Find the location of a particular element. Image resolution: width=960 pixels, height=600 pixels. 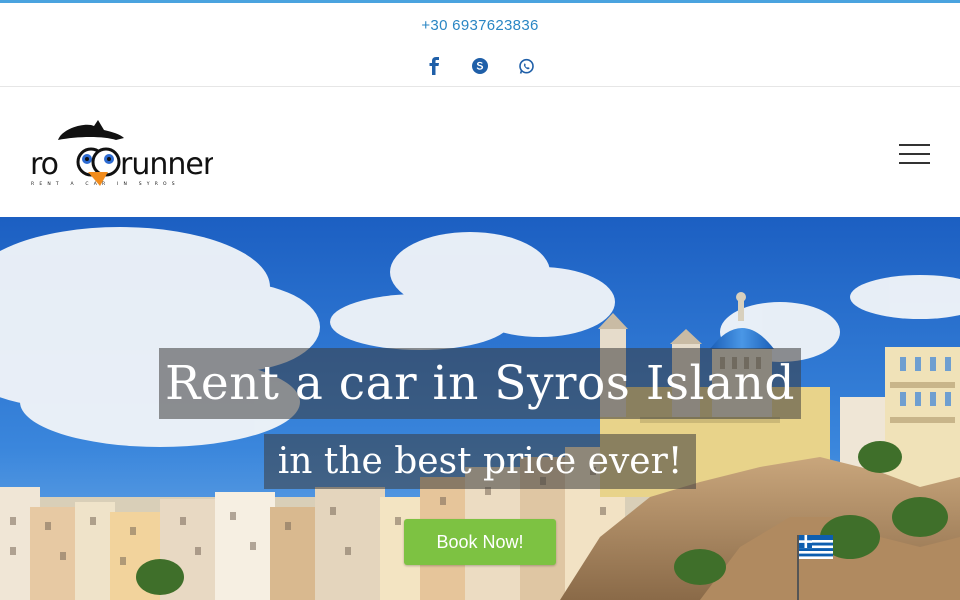

facebook-icon is located at coordinates (434, 66).